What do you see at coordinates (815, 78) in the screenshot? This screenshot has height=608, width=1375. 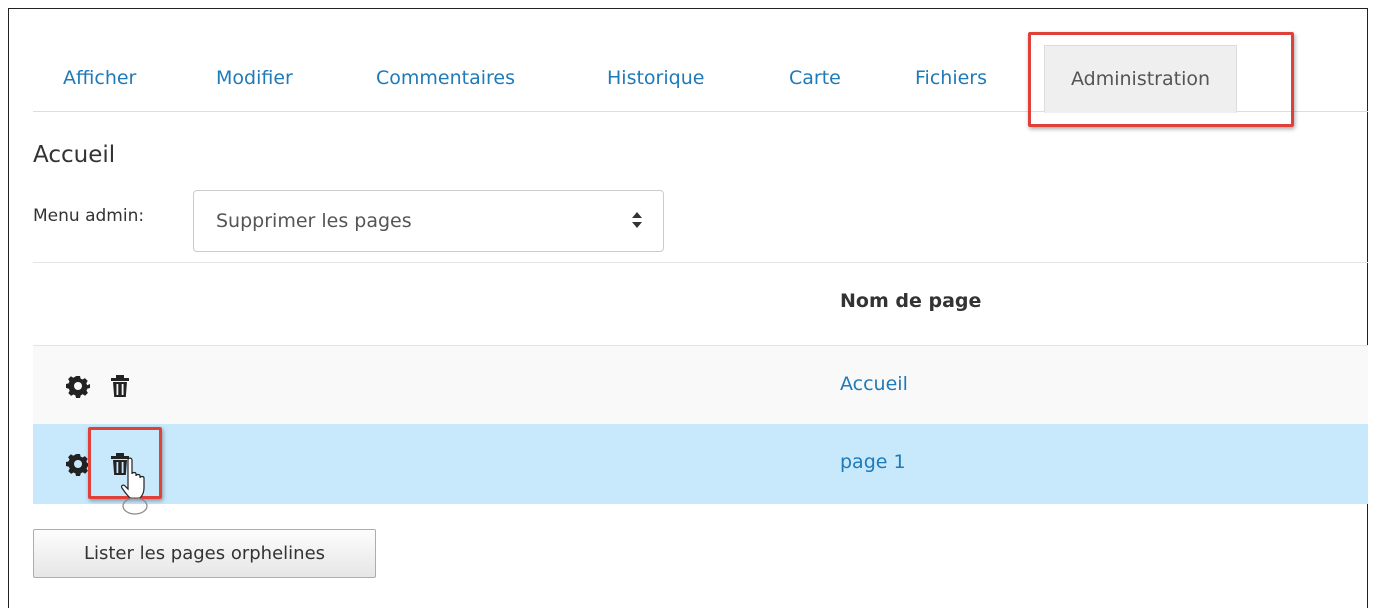 I see `tab-carte: Carte` at bounding box center [815, 78].